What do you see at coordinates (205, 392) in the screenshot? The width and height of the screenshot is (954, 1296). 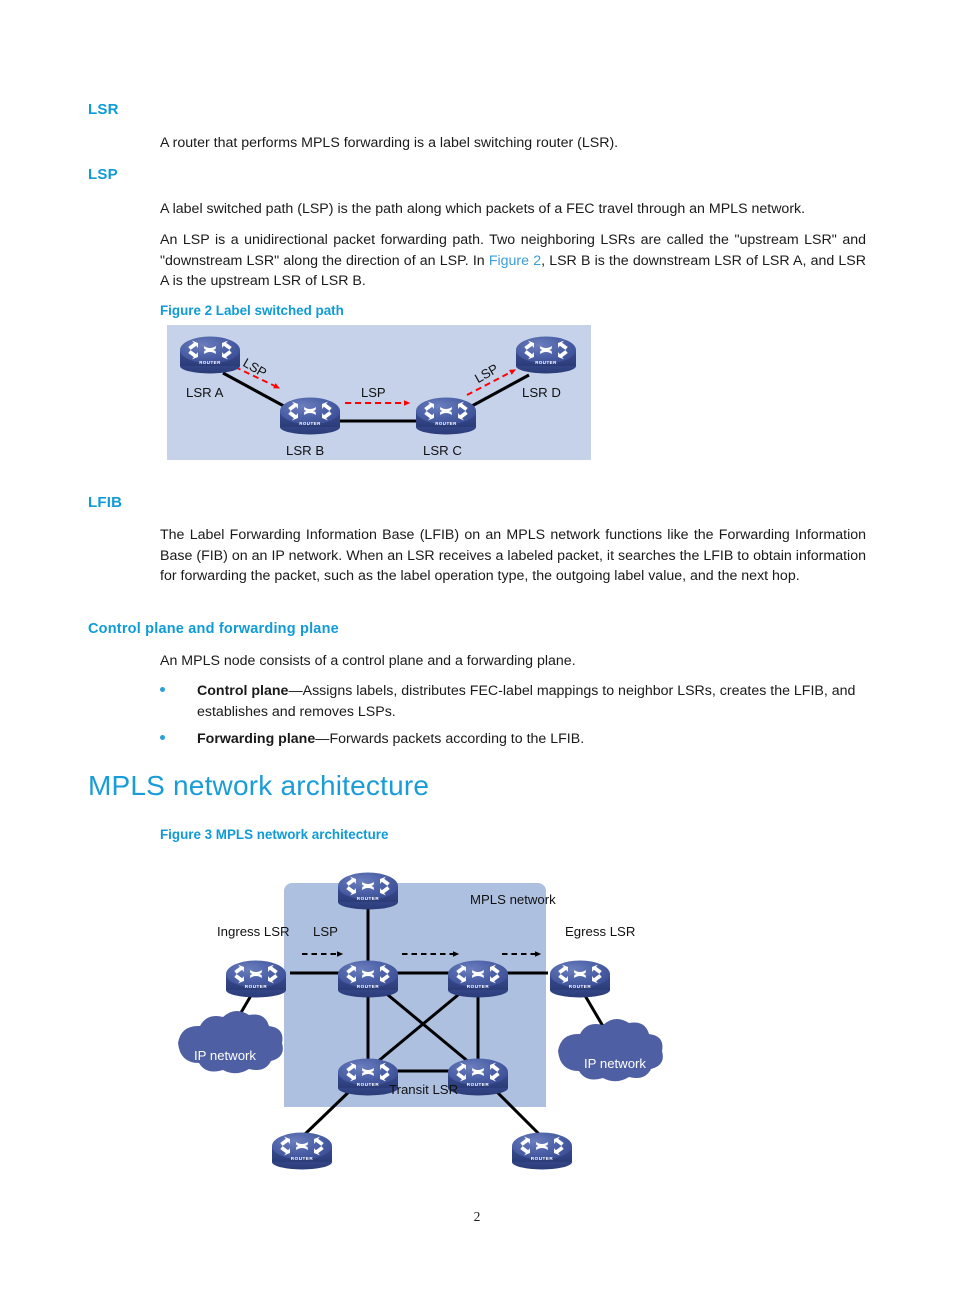 I see `figure2-label-lsr-a: LSR A` at bounding box center [205, 392].